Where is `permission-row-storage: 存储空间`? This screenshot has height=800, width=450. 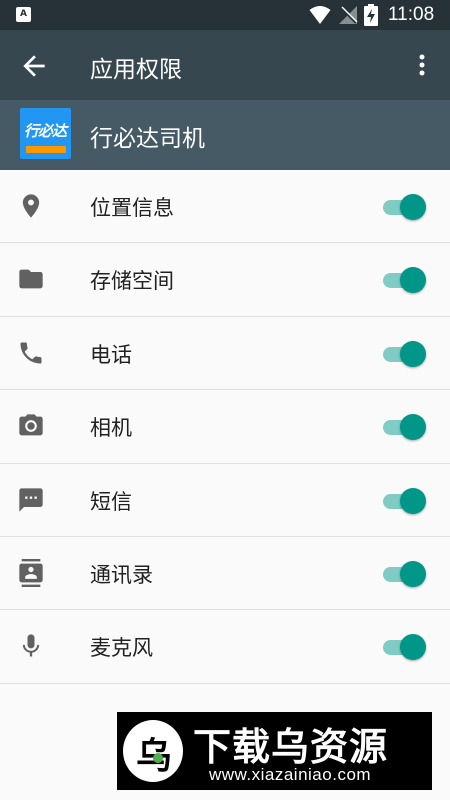 permission-row-storage: 存储空间 is located at coordinates (225, 280).